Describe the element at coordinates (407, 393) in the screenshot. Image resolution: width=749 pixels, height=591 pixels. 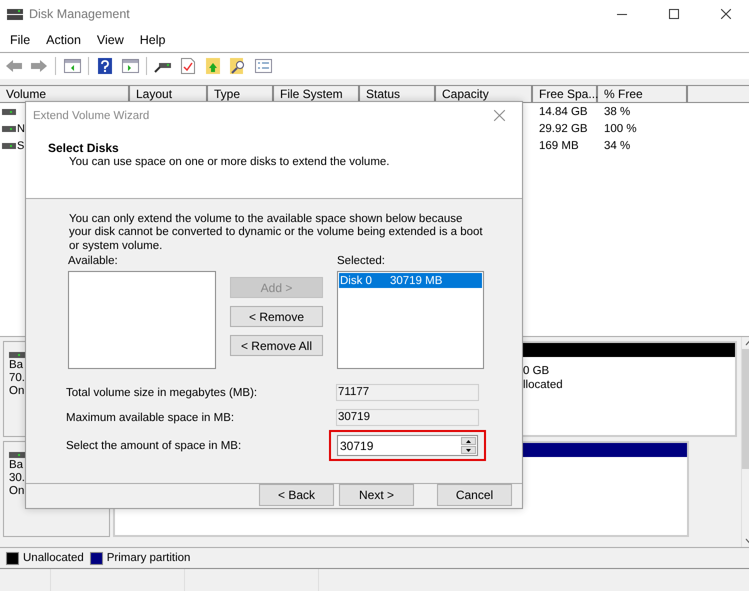
I see `readonly-field: 71177` at that location.